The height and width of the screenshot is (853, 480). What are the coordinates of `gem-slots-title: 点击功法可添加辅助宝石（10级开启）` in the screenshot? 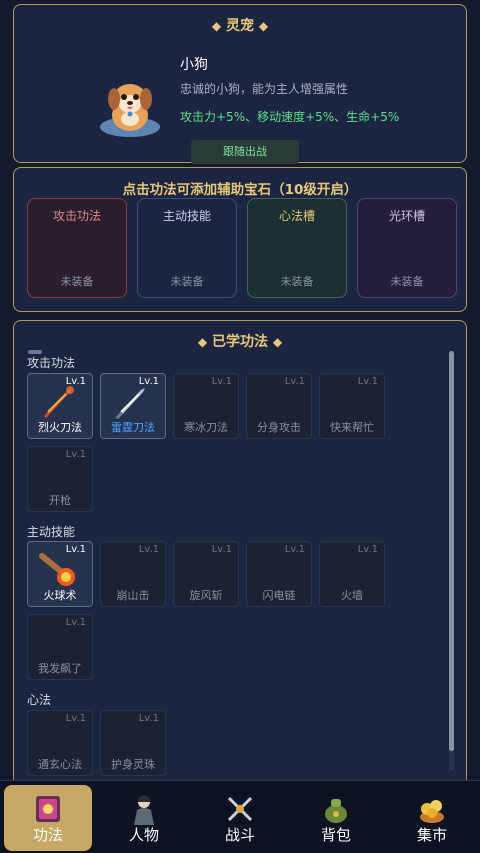 It's located at (240, 190).